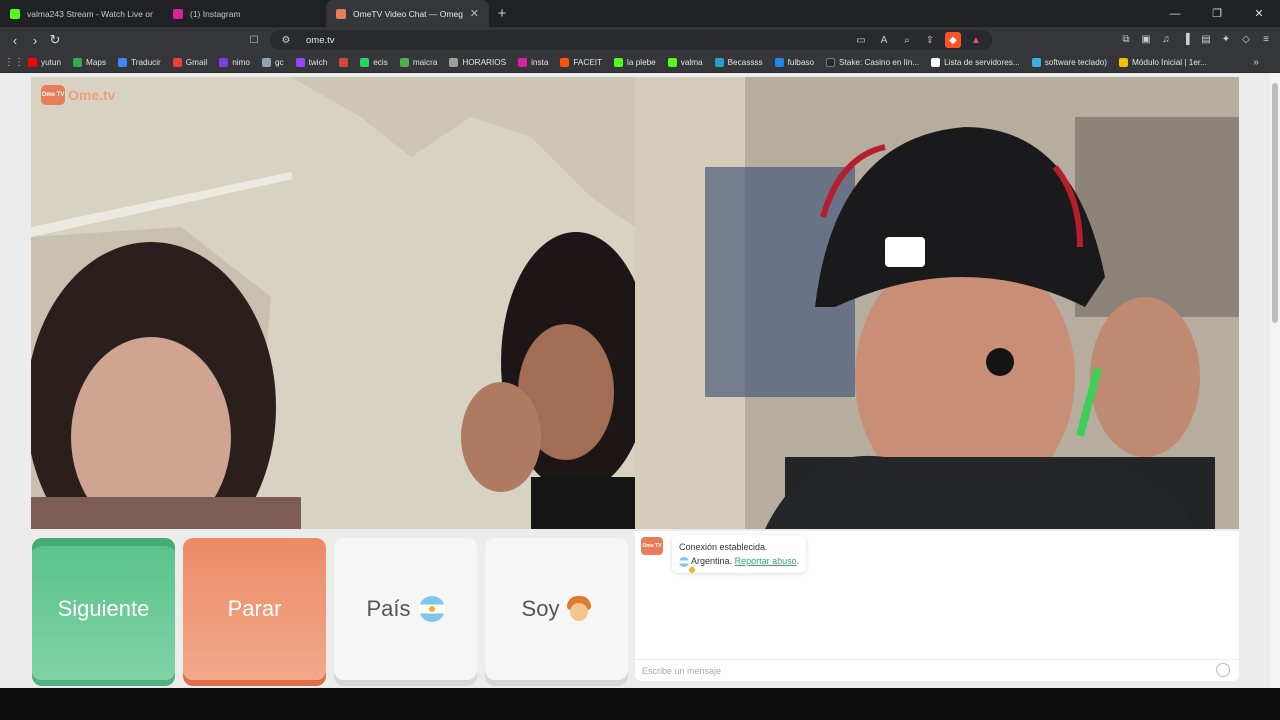 The image size is (1280, 720). Describe the element at coordinates (719, 62) in the screenshot. I see `becas-icon` at that location.